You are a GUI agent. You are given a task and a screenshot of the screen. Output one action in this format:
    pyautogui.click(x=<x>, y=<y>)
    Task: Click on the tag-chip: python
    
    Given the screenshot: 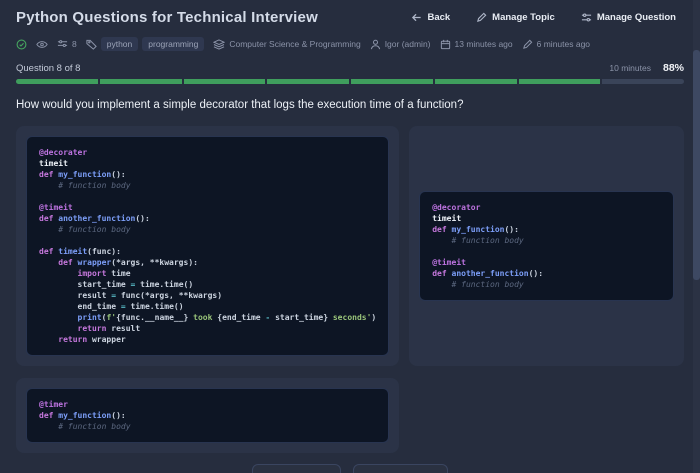 What is the action you would take?
    pyautogui.click(x=119, y=44)
    